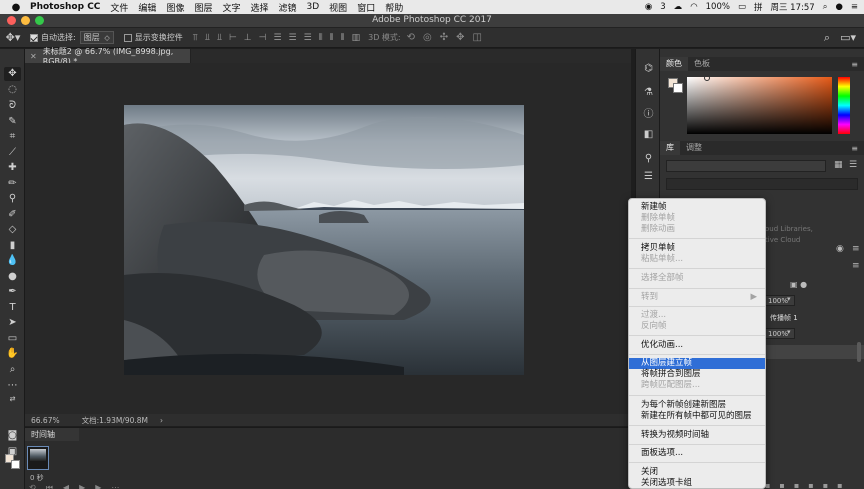  What do you see at coordinates (825, 485) in the screenshot?
I see `new-layer-icon: ▪` at bounding box center [825, 485].